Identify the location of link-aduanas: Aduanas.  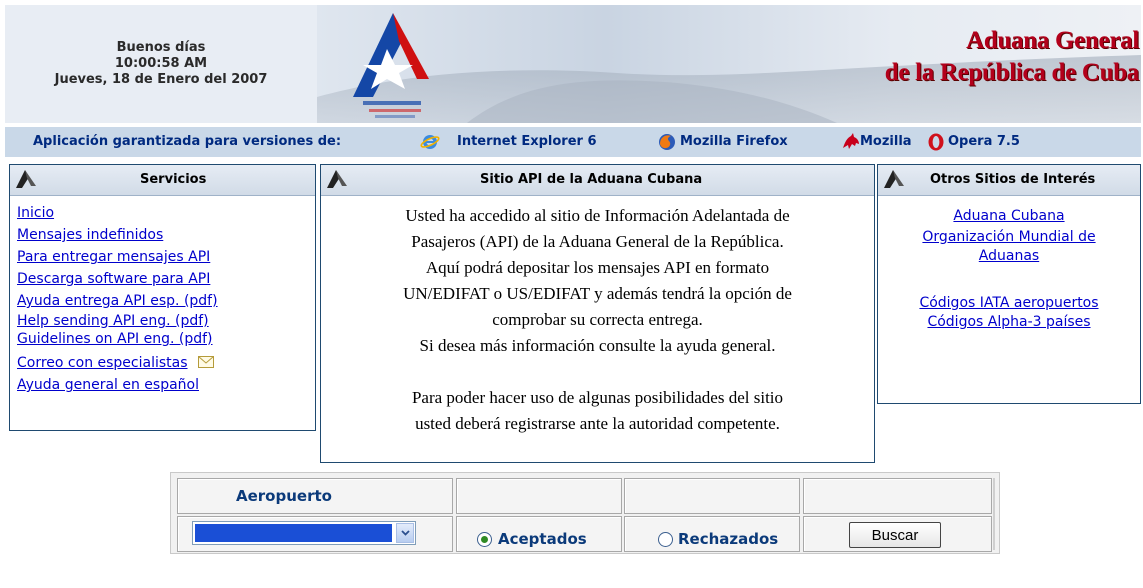
(1009, 256).